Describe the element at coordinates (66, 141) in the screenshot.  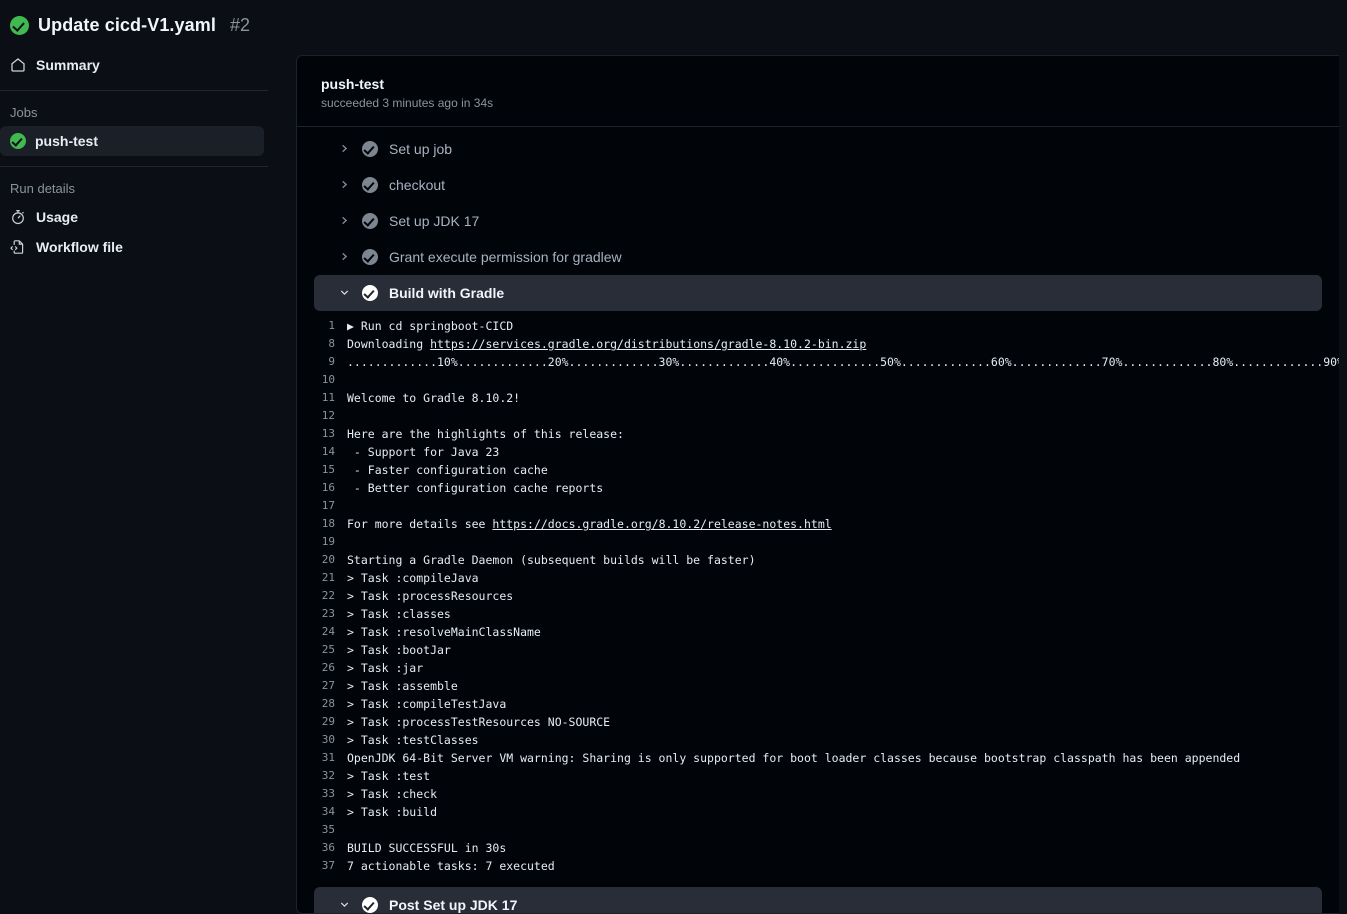
I see `sidebar-item-label: push-test` at that location.